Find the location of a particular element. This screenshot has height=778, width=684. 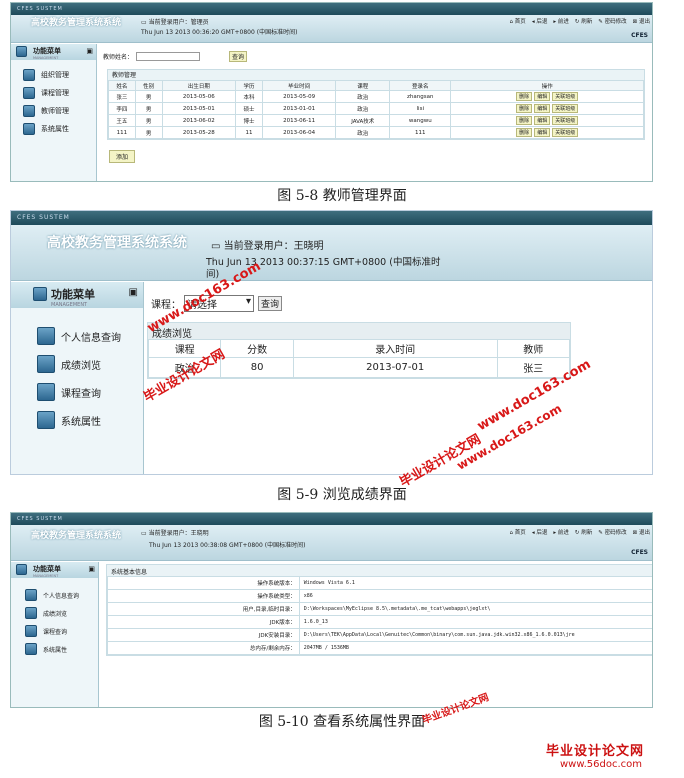

column-header: 学历 is located at coordinates (249, 85).